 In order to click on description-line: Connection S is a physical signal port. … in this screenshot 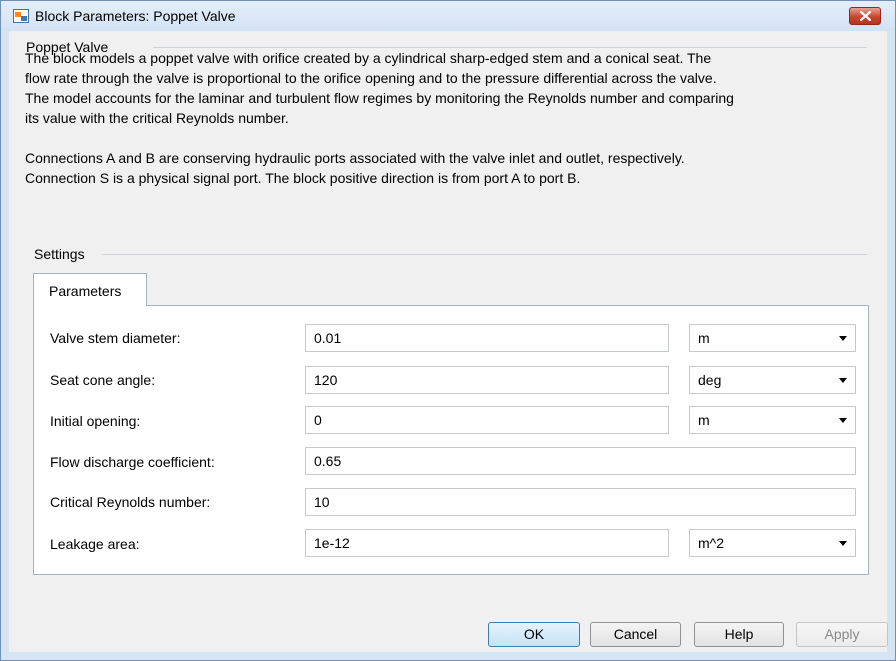, I will do `click(303, 178)`.